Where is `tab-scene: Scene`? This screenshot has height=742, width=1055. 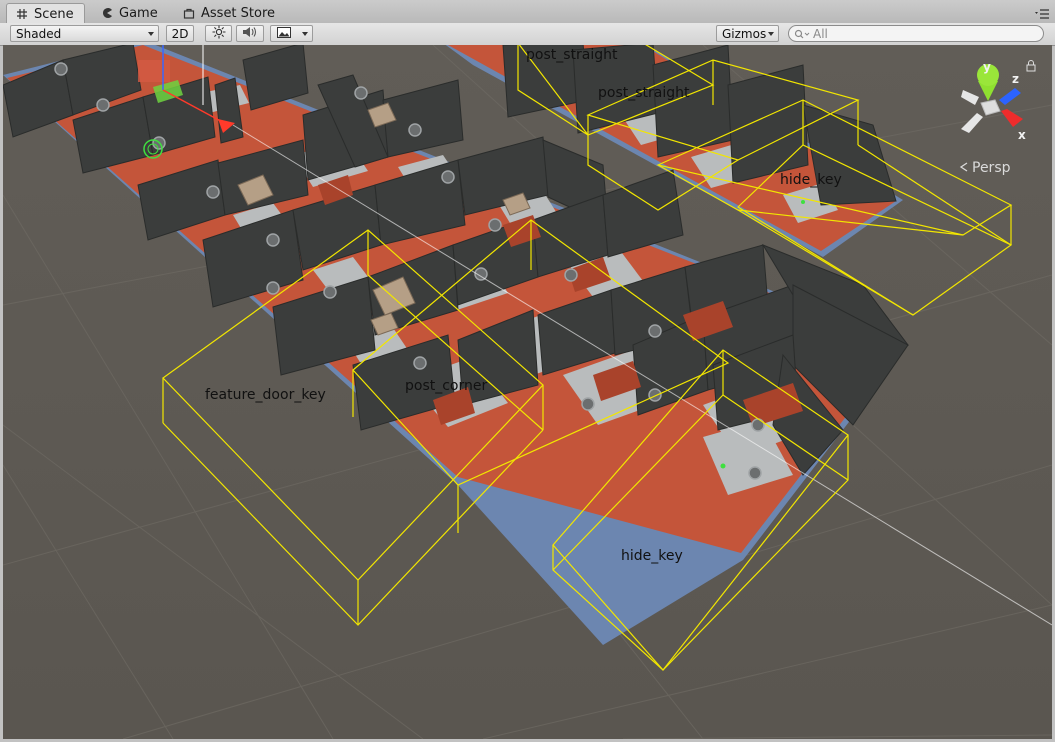 tab-scene: Scene is located at coordinates (45, 13).